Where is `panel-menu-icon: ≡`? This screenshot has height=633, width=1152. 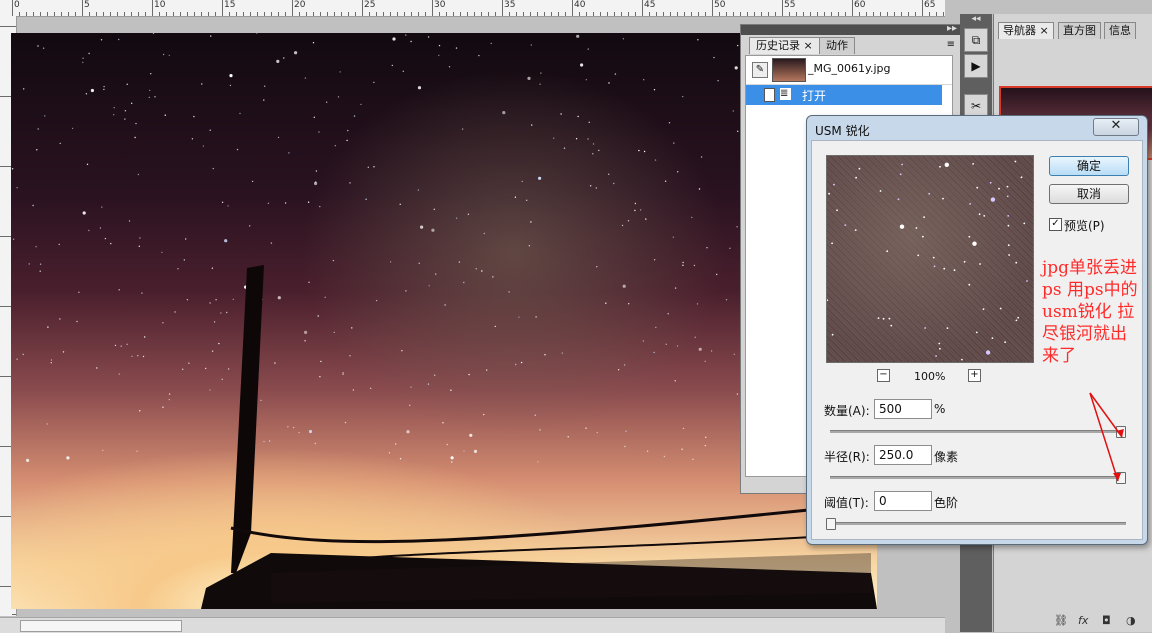 panel-menu-icon: ≡ is located at coordinates (951, 44).